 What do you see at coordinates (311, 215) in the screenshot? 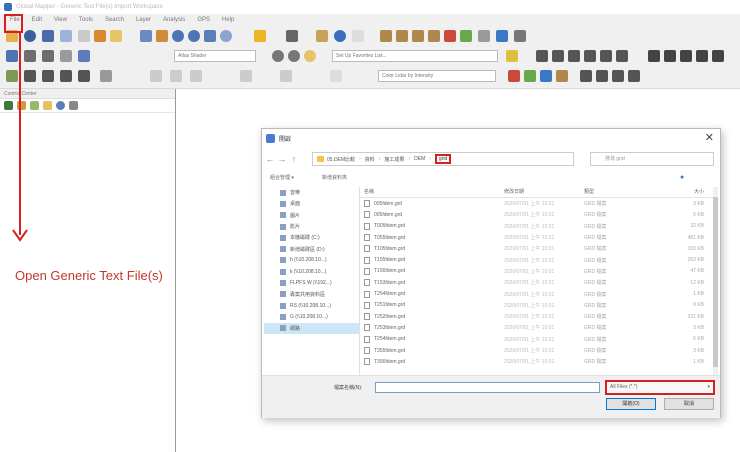
I see `nav-item-pictures: 圖片` at bounding box center [311, 215].